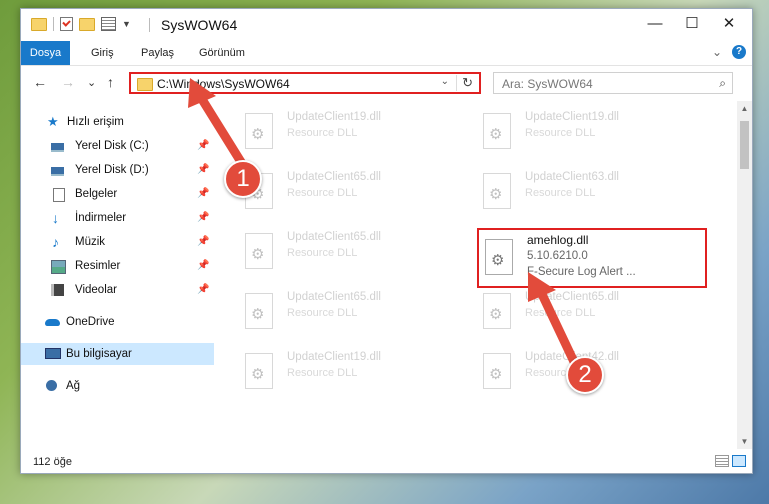 The width and height of the screenshot is (769, 504). What do you see at coordinates (243, 179) in the screenshot?
I see `step-1-badge: 1` at bounding box center [243, 179].